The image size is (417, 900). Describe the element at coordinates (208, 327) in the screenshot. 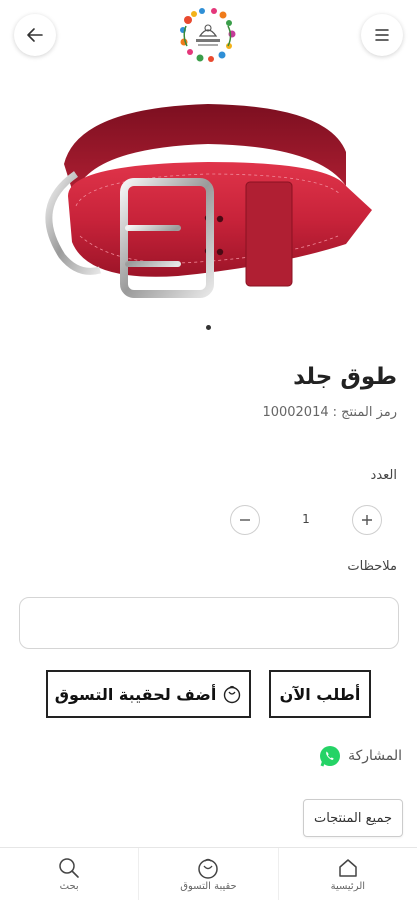

I see `carousel-dot` at that location.